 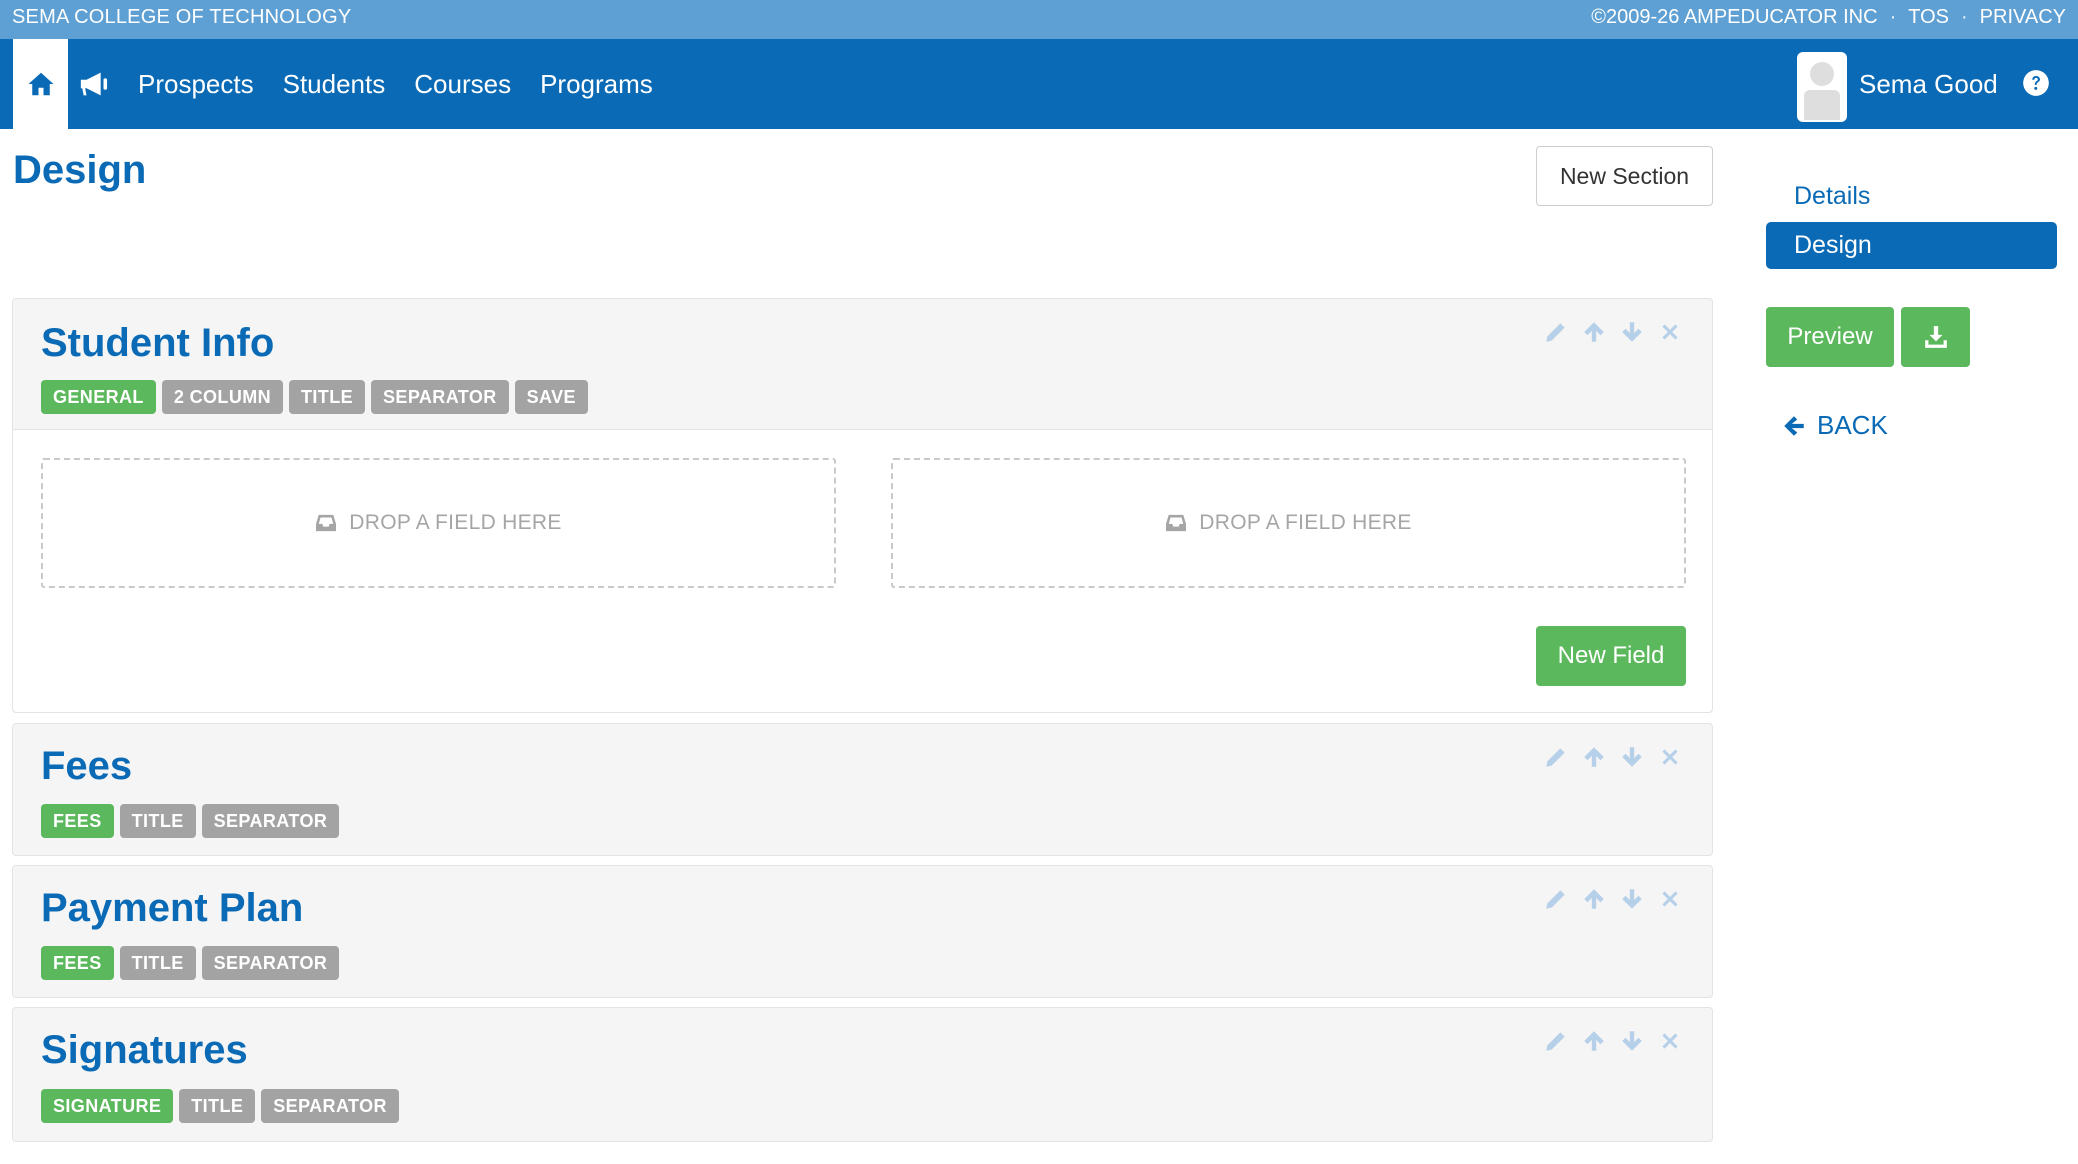 I want to click on section-signatures: Signatures SIGNATURE TITLE SEPARATOR, so click(x=862, y=1074).